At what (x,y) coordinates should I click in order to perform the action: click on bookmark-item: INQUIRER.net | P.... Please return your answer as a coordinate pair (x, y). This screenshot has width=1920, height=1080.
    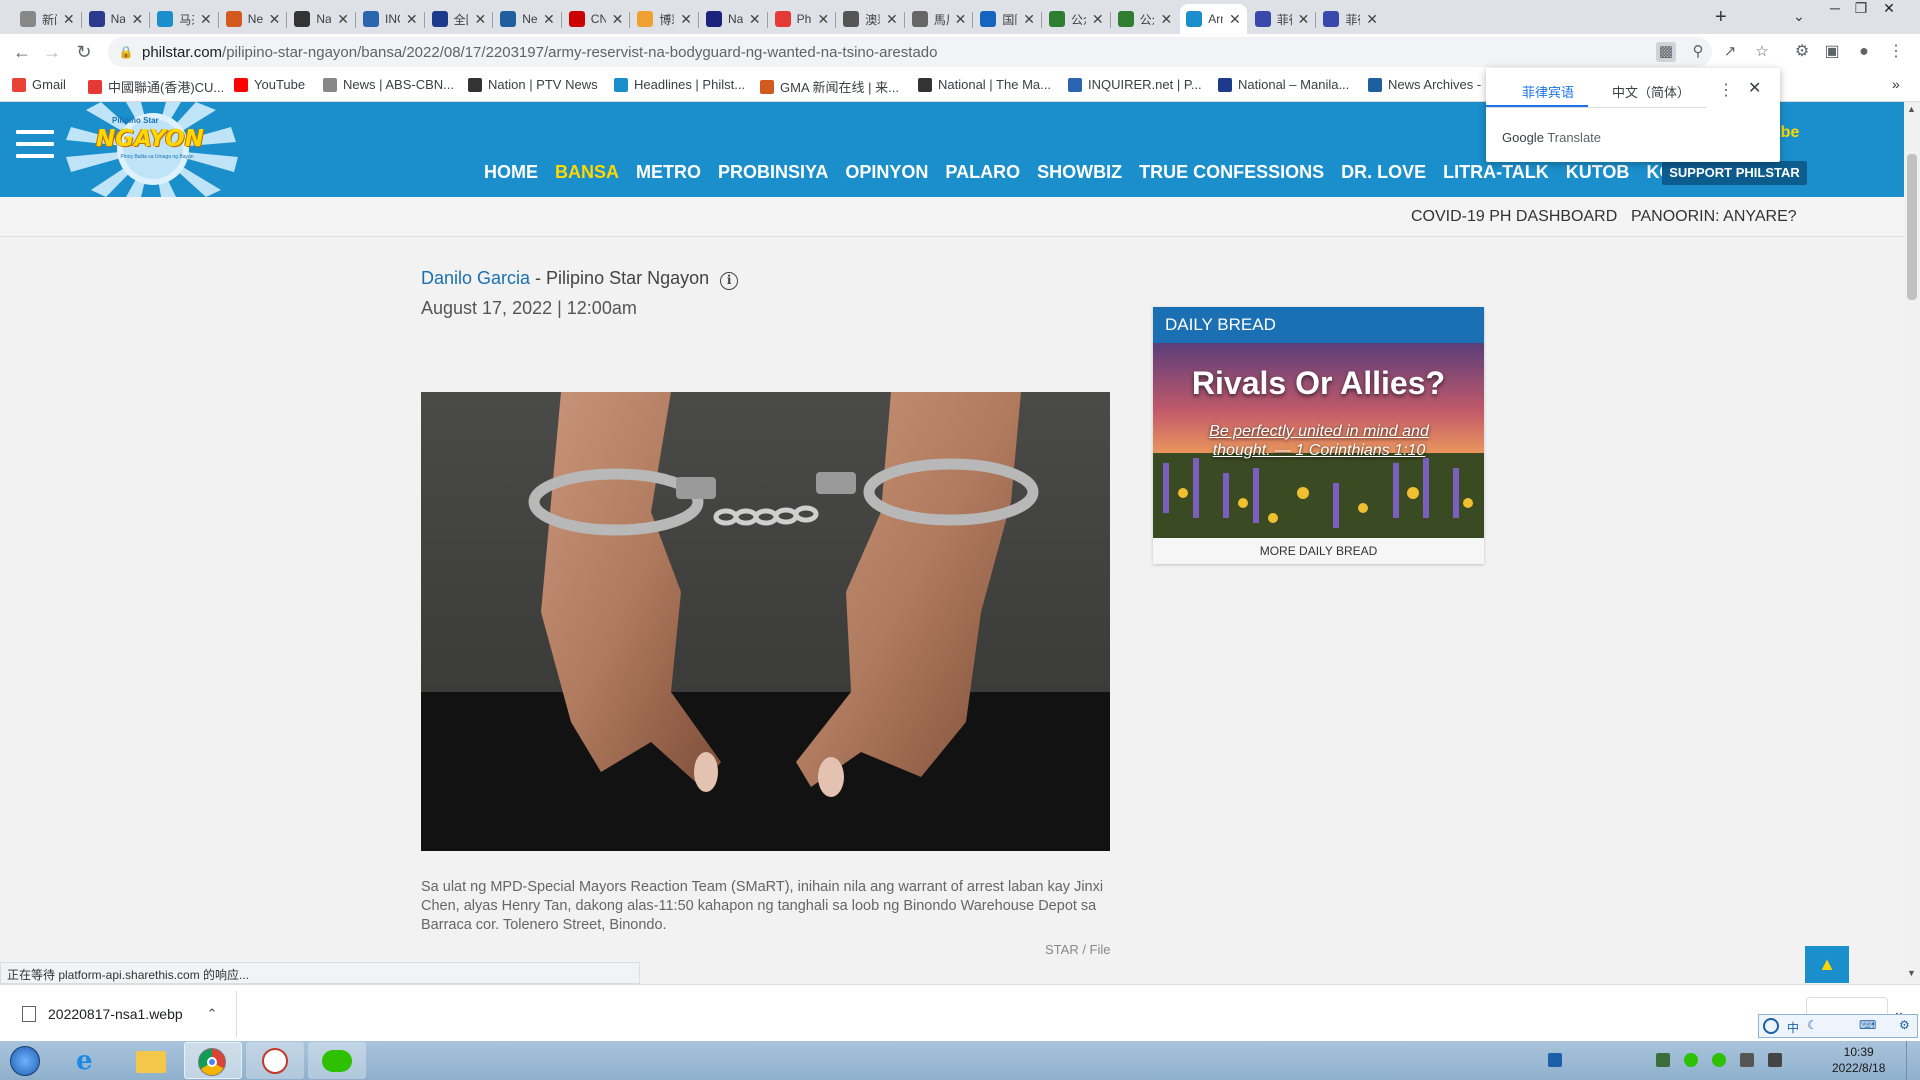
    Looking at the image, I should click on (1135, 84).